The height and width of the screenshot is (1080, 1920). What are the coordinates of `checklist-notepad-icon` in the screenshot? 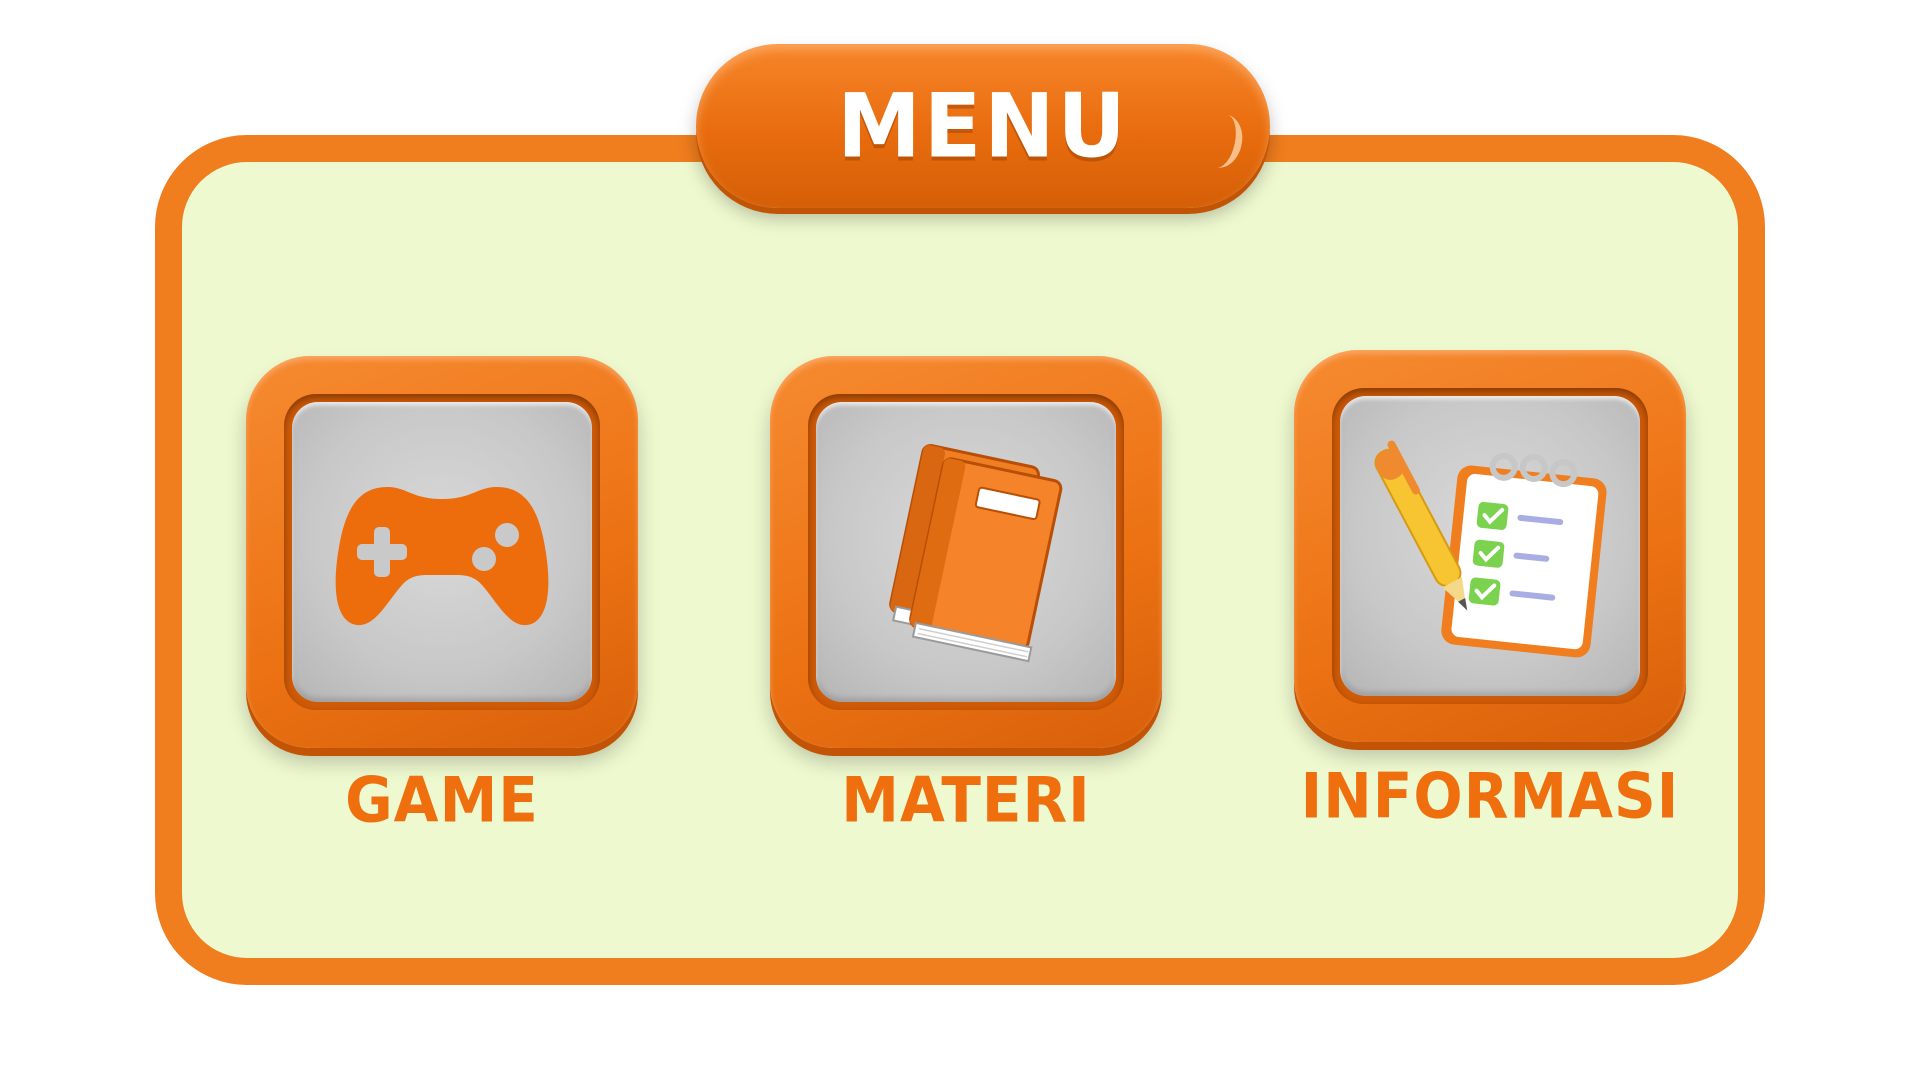 It's located at (1490, 546).